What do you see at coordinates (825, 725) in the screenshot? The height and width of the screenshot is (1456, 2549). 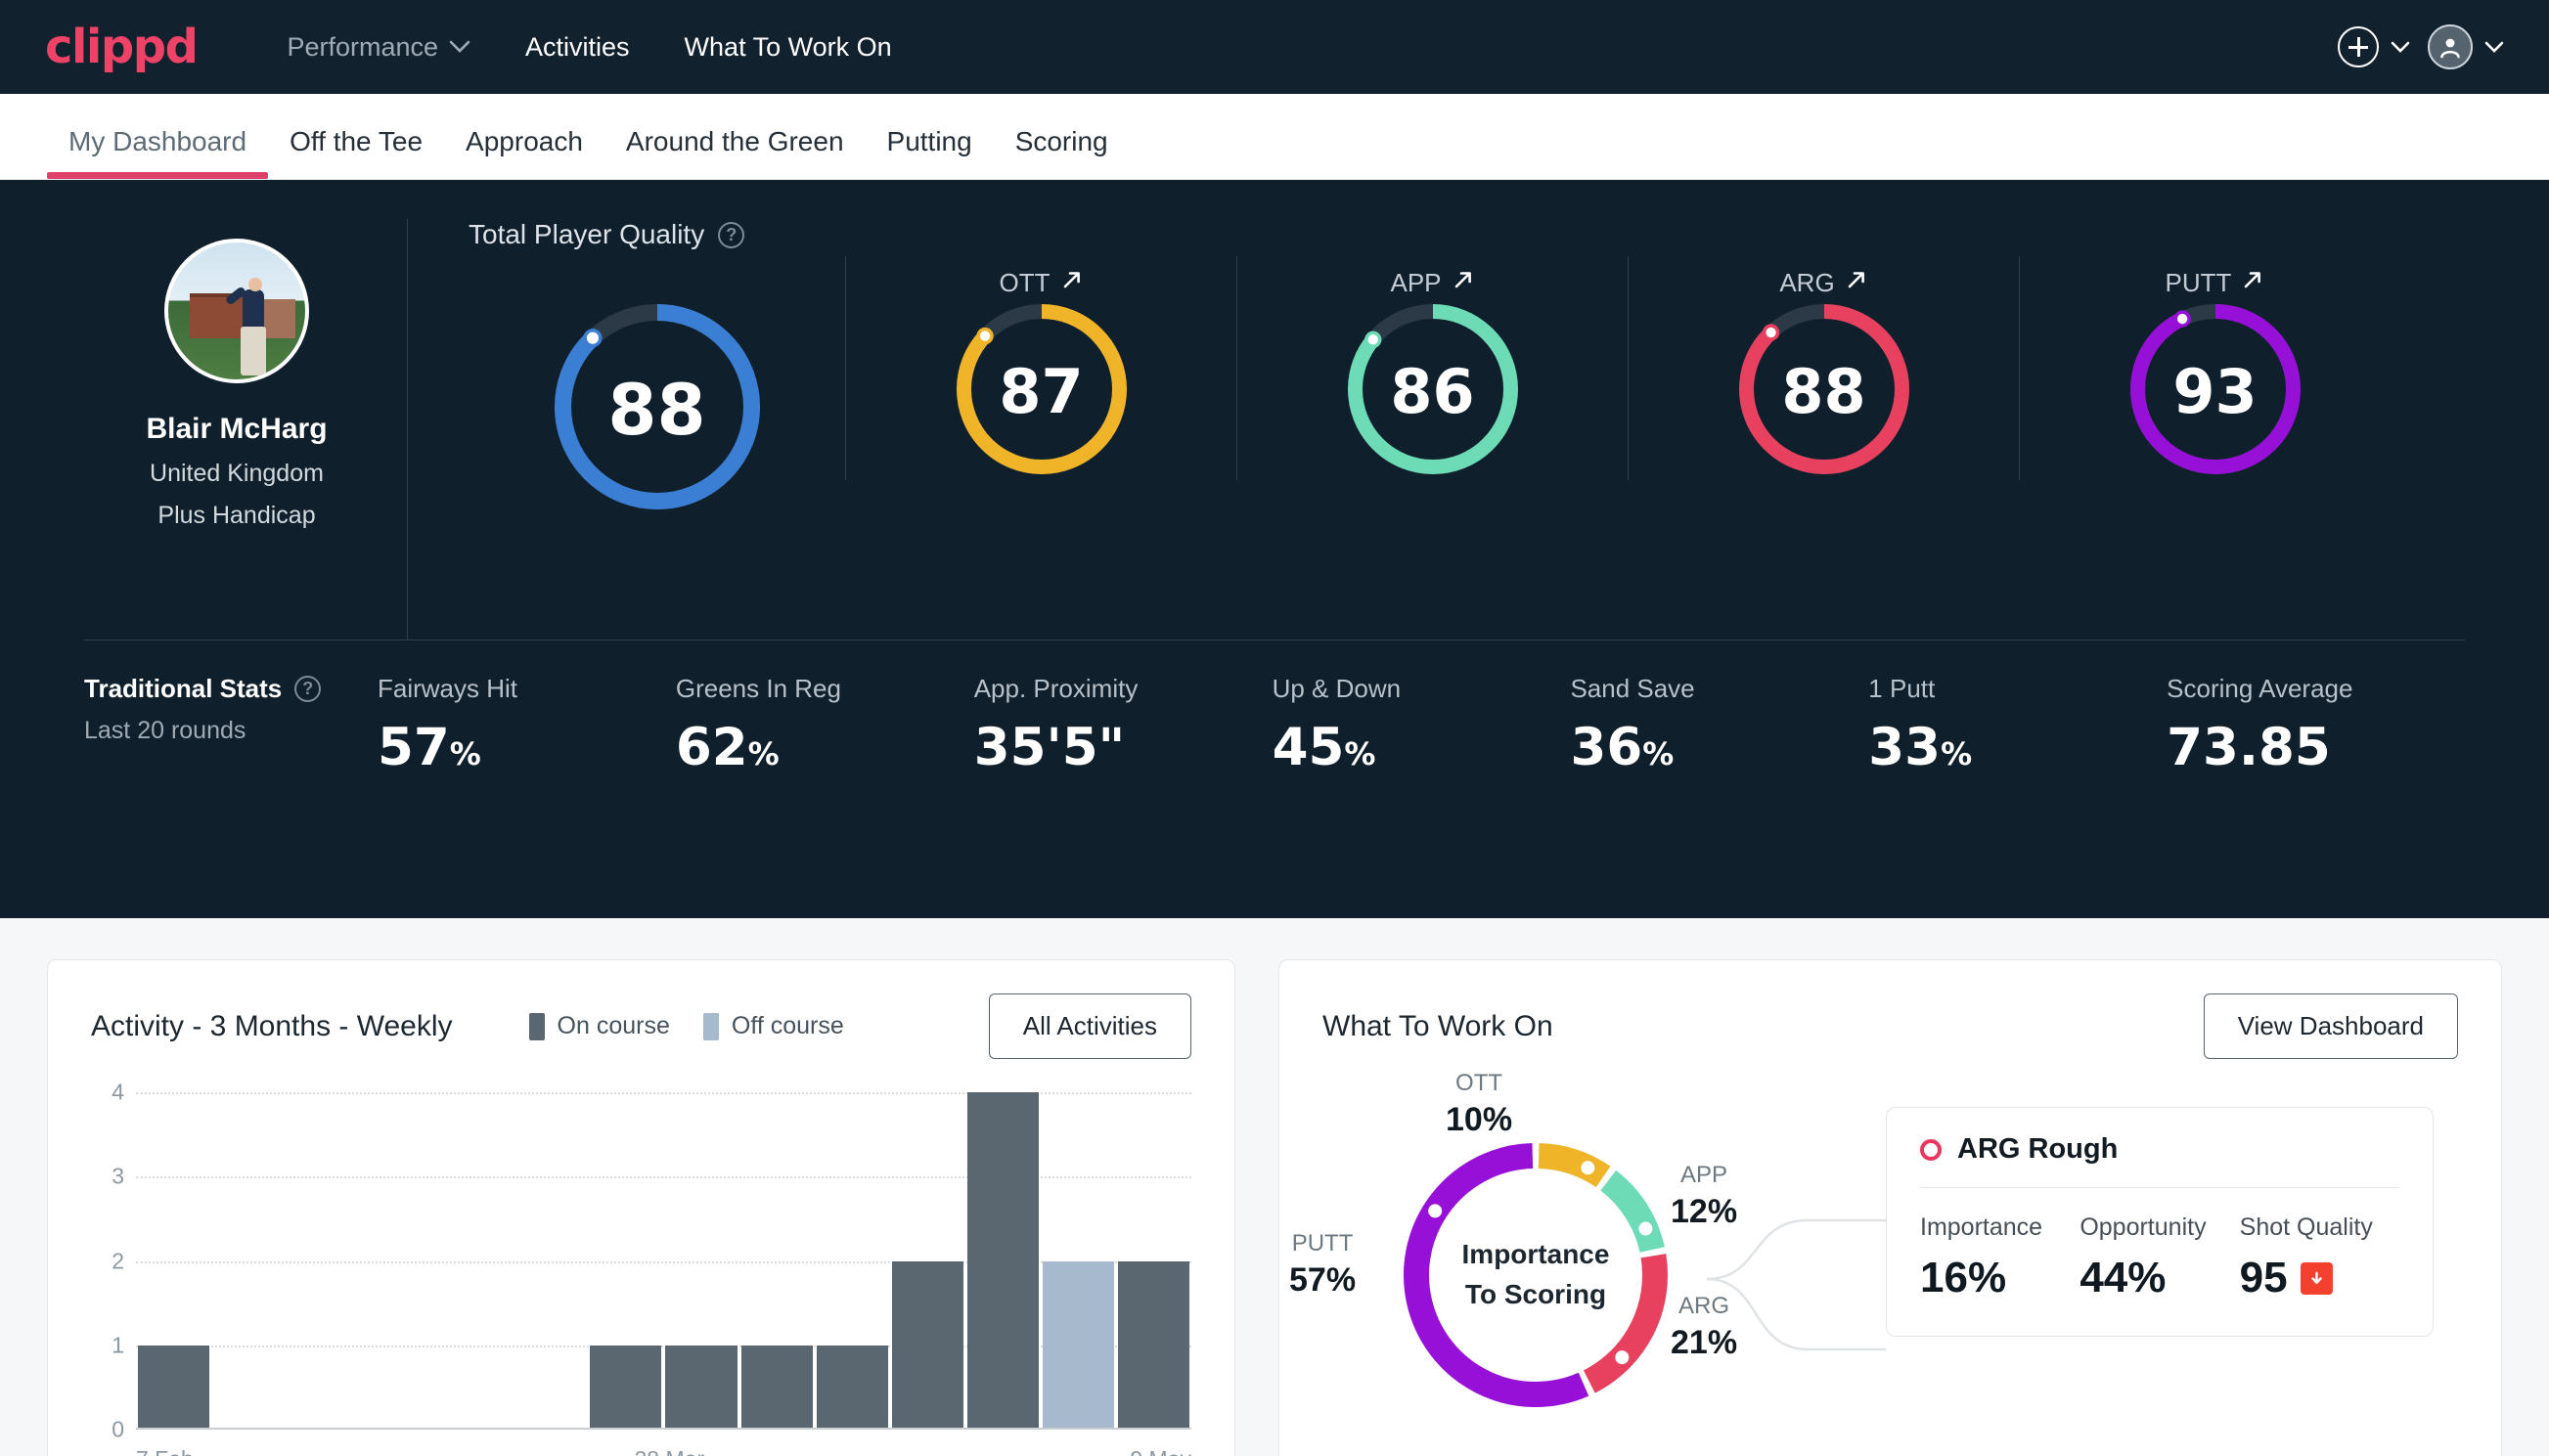 I see `stat-greens-in-reg: Greens In Reg 62%` at bounding box center [825, 725].